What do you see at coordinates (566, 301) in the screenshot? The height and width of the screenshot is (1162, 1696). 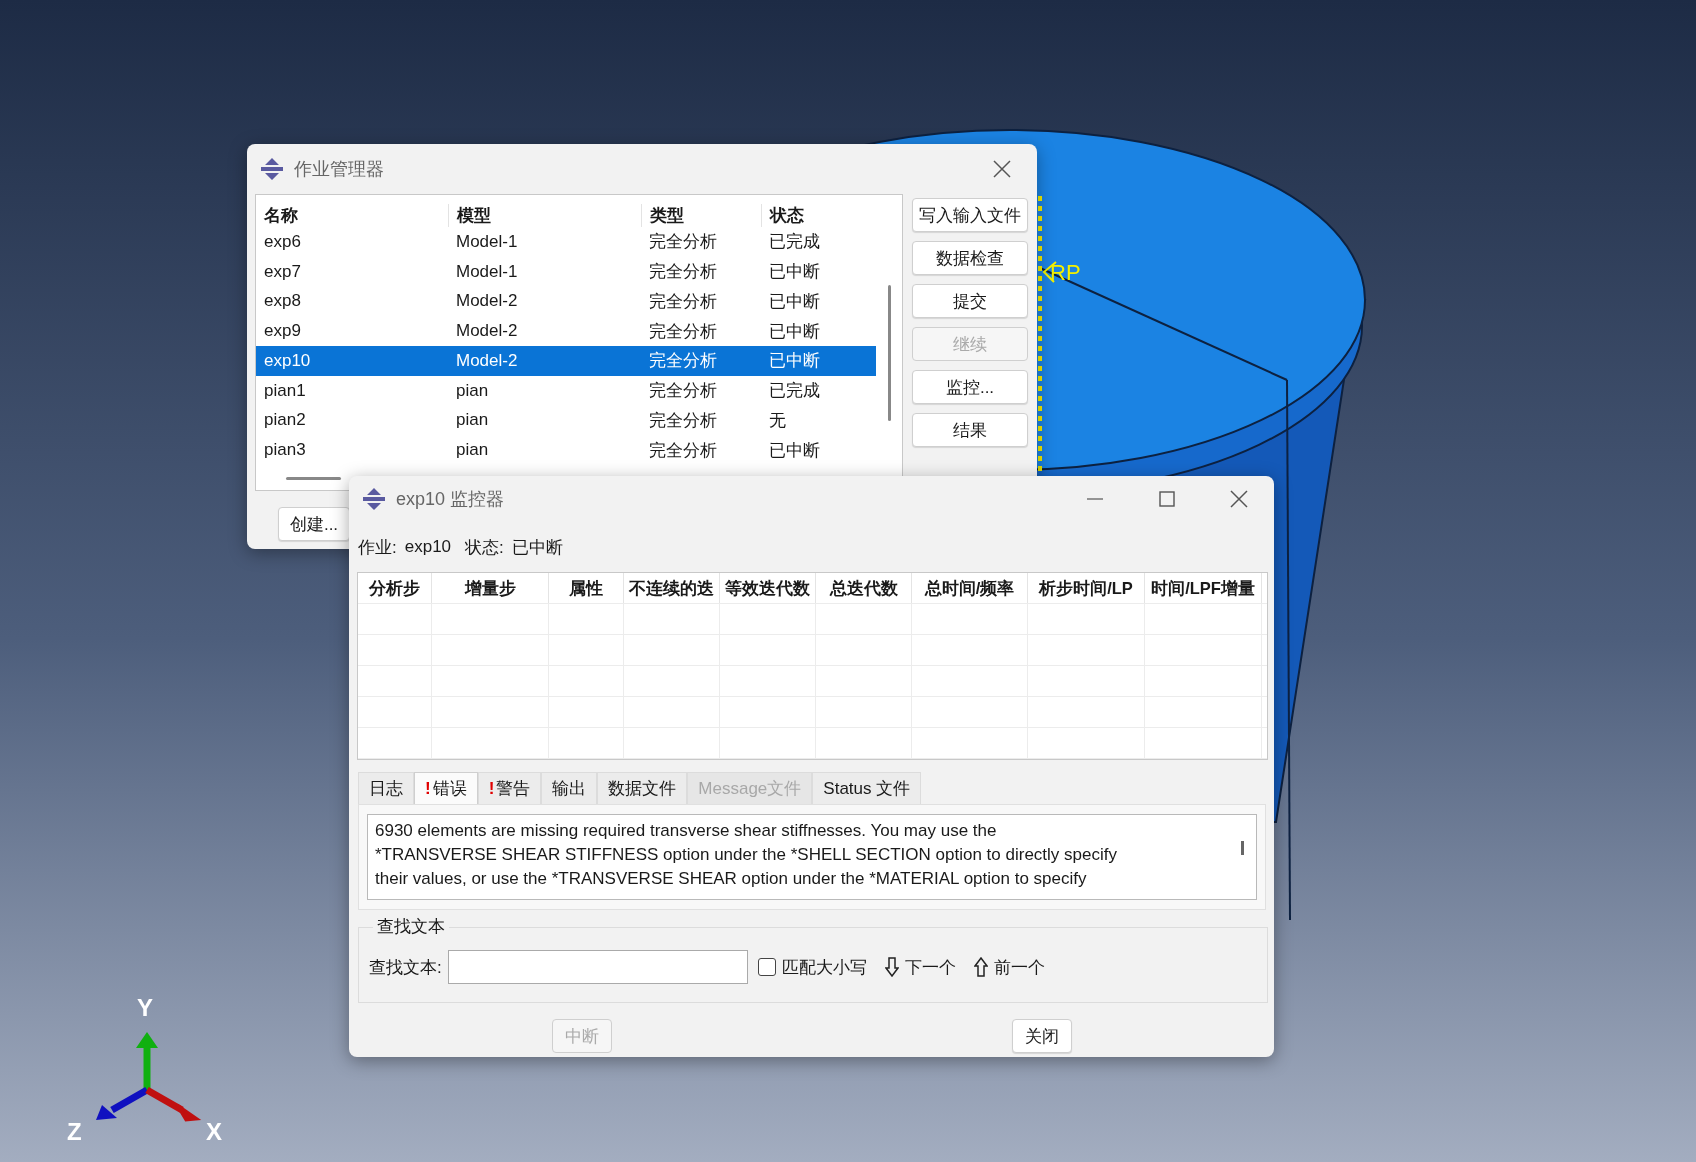 I see `job-row: exp8 Model-2 完全分析 已中断` at bounding box center [566, 301].